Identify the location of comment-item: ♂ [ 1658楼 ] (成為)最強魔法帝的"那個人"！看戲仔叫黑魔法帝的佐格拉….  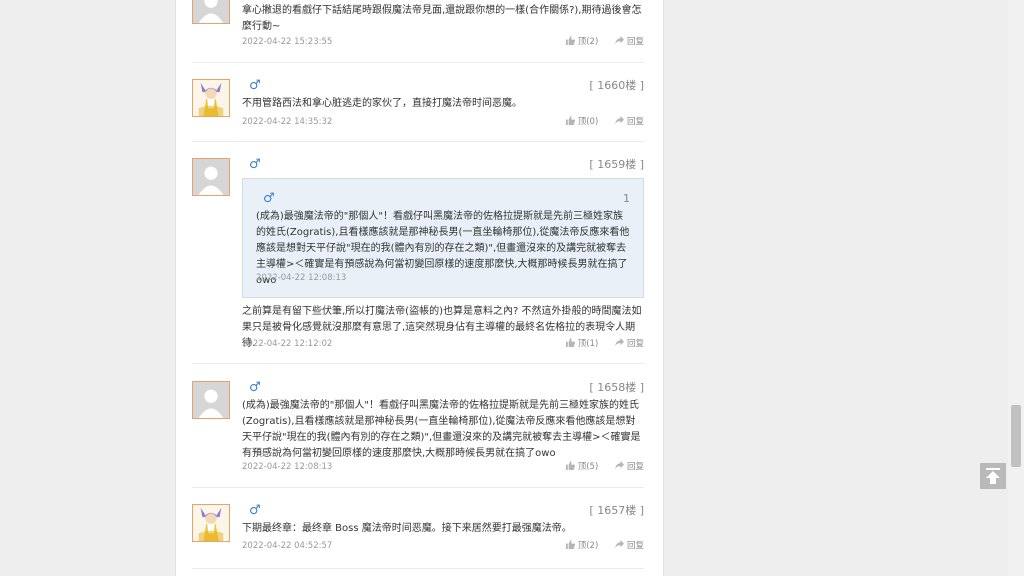
(418, 435).